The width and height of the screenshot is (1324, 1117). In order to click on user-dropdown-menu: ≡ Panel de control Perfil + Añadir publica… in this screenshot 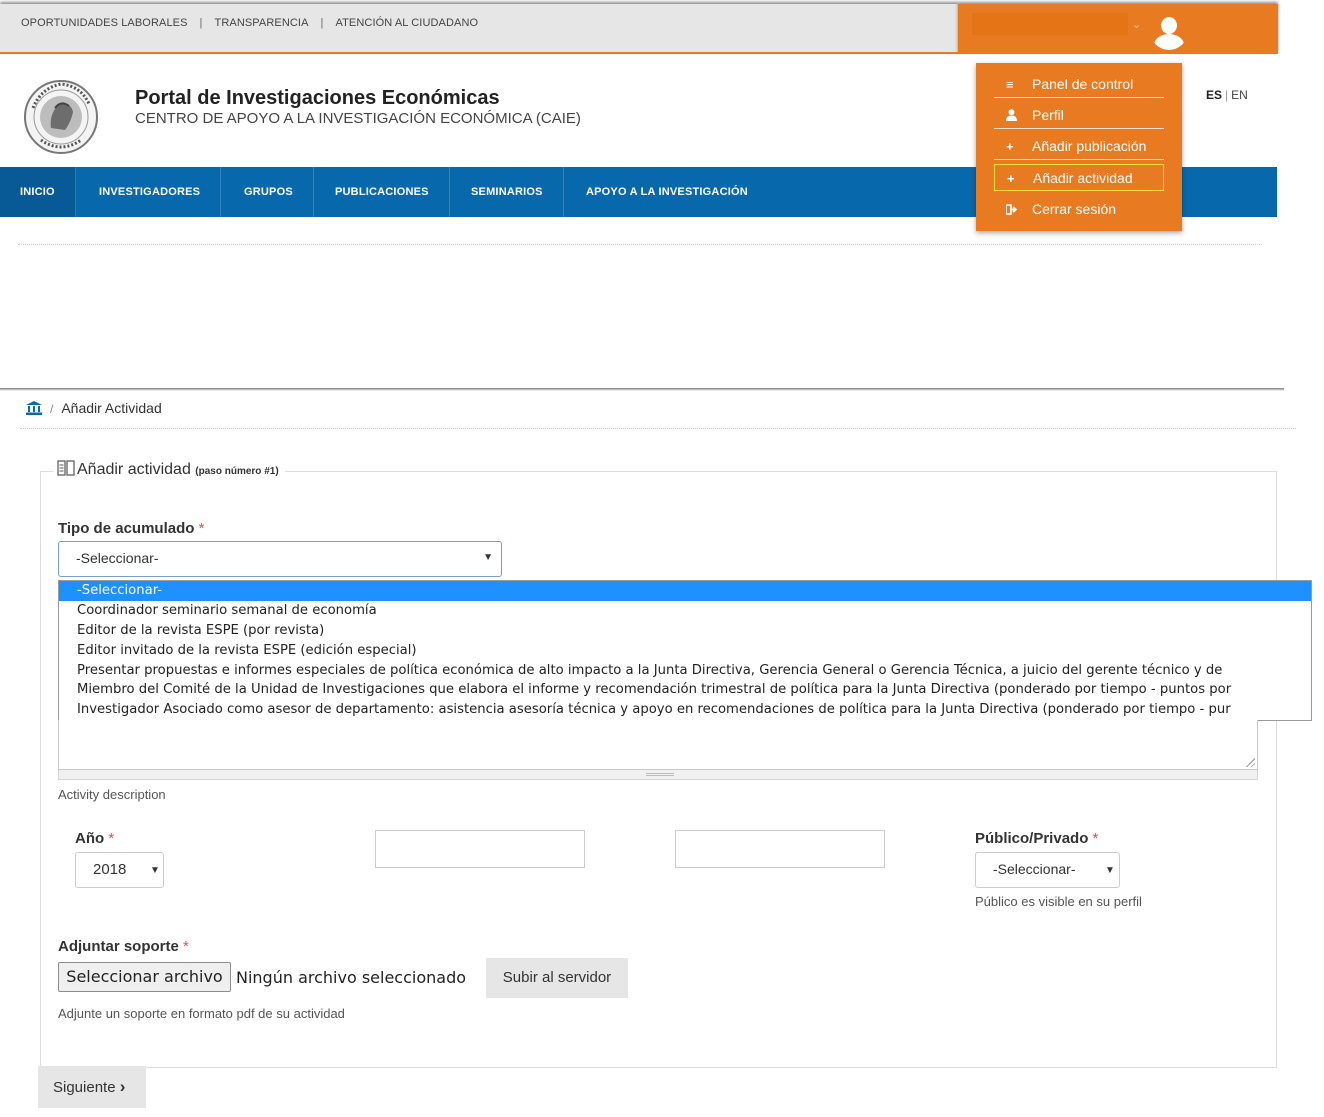, I will do `click(1079, 147)`.